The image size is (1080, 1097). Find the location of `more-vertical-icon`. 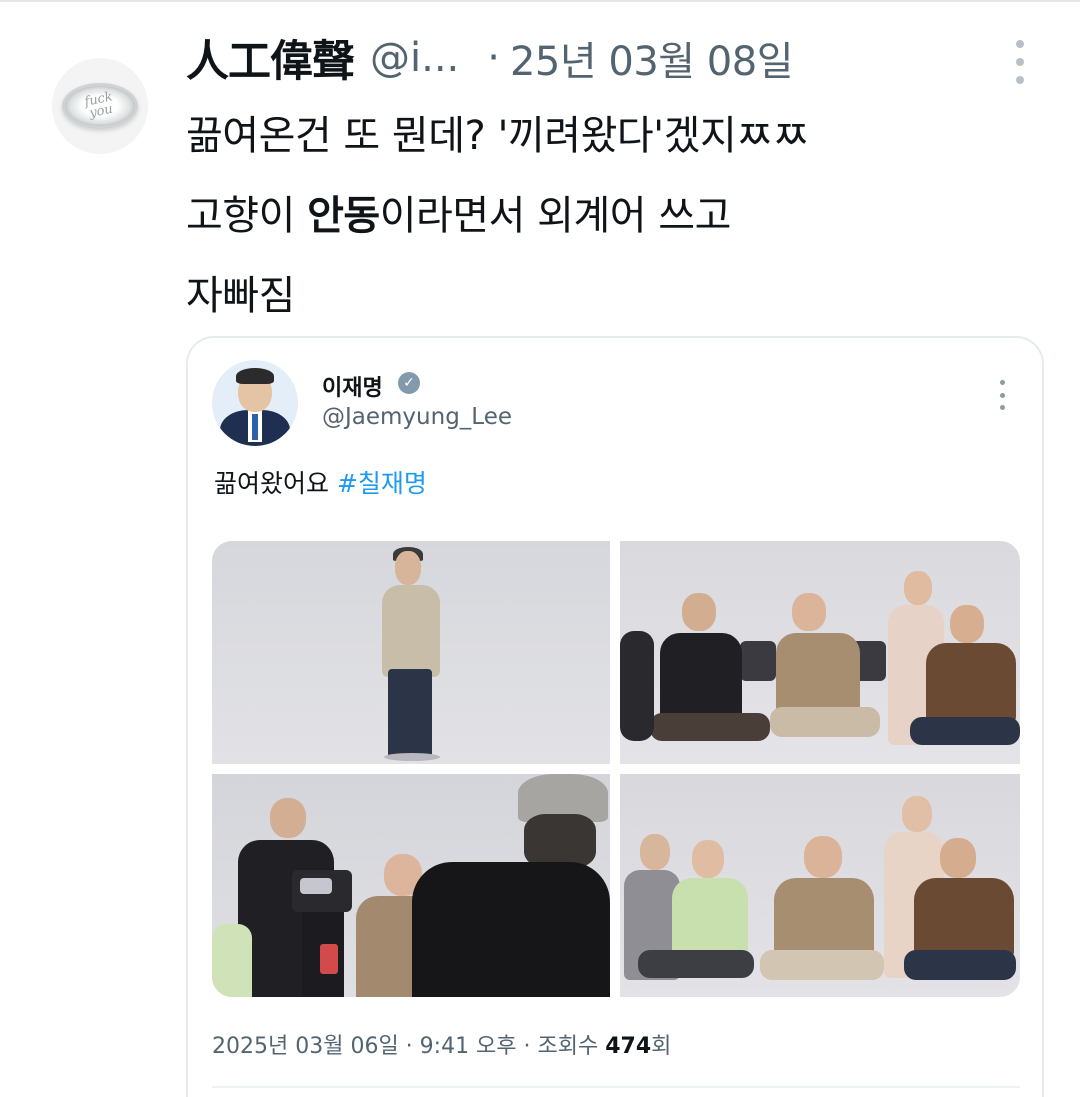

more-vertical-icon is located at coordinates (1020, 62).